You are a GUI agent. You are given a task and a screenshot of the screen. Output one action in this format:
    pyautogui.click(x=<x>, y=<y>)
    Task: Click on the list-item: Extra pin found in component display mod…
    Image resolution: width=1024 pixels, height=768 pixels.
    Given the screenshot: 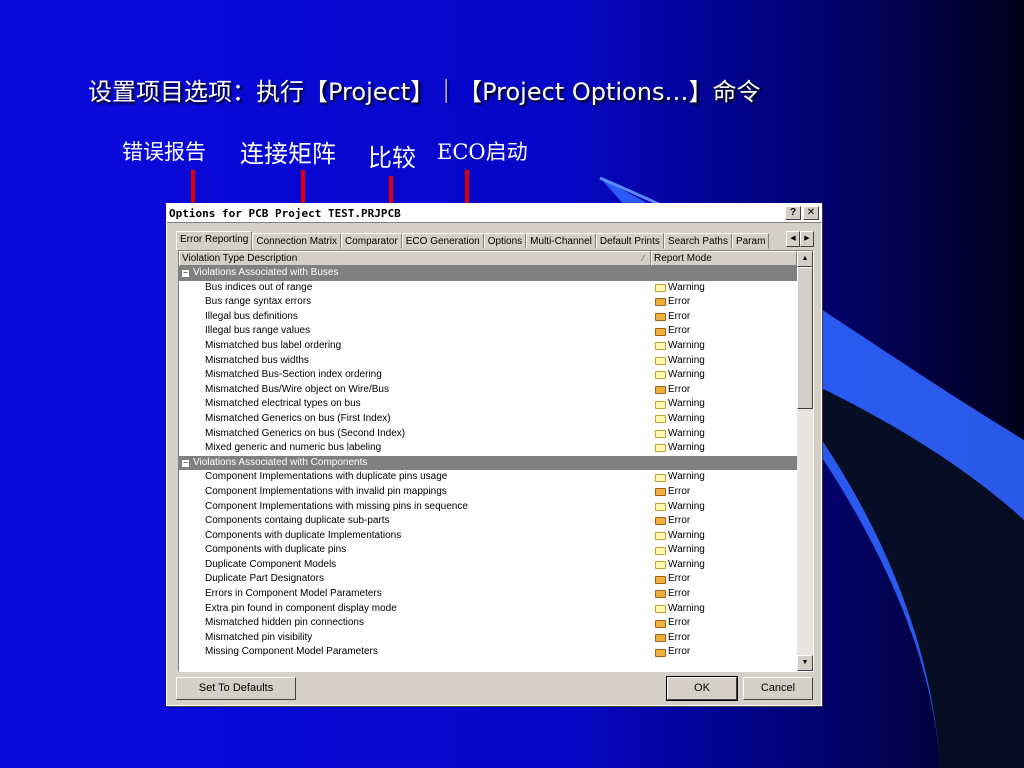 What is the action you would take?
    pyautogui.click(x=496, y=609)
    